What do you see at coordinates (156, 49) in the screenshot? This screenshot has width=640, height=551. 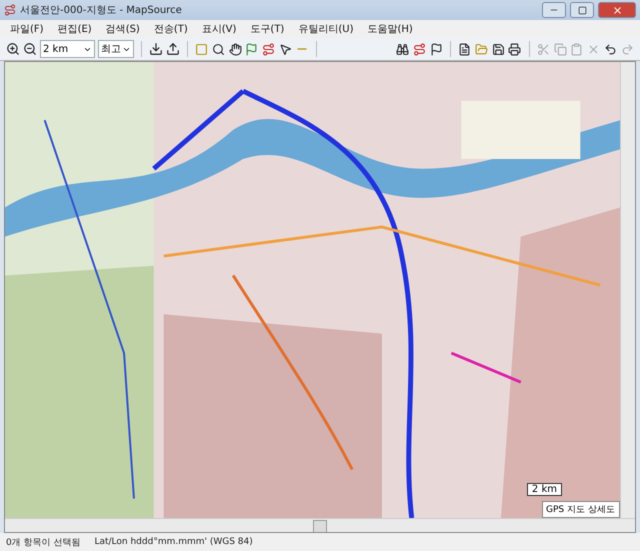 I see `receive-icon` at bounding box center [156, 49].